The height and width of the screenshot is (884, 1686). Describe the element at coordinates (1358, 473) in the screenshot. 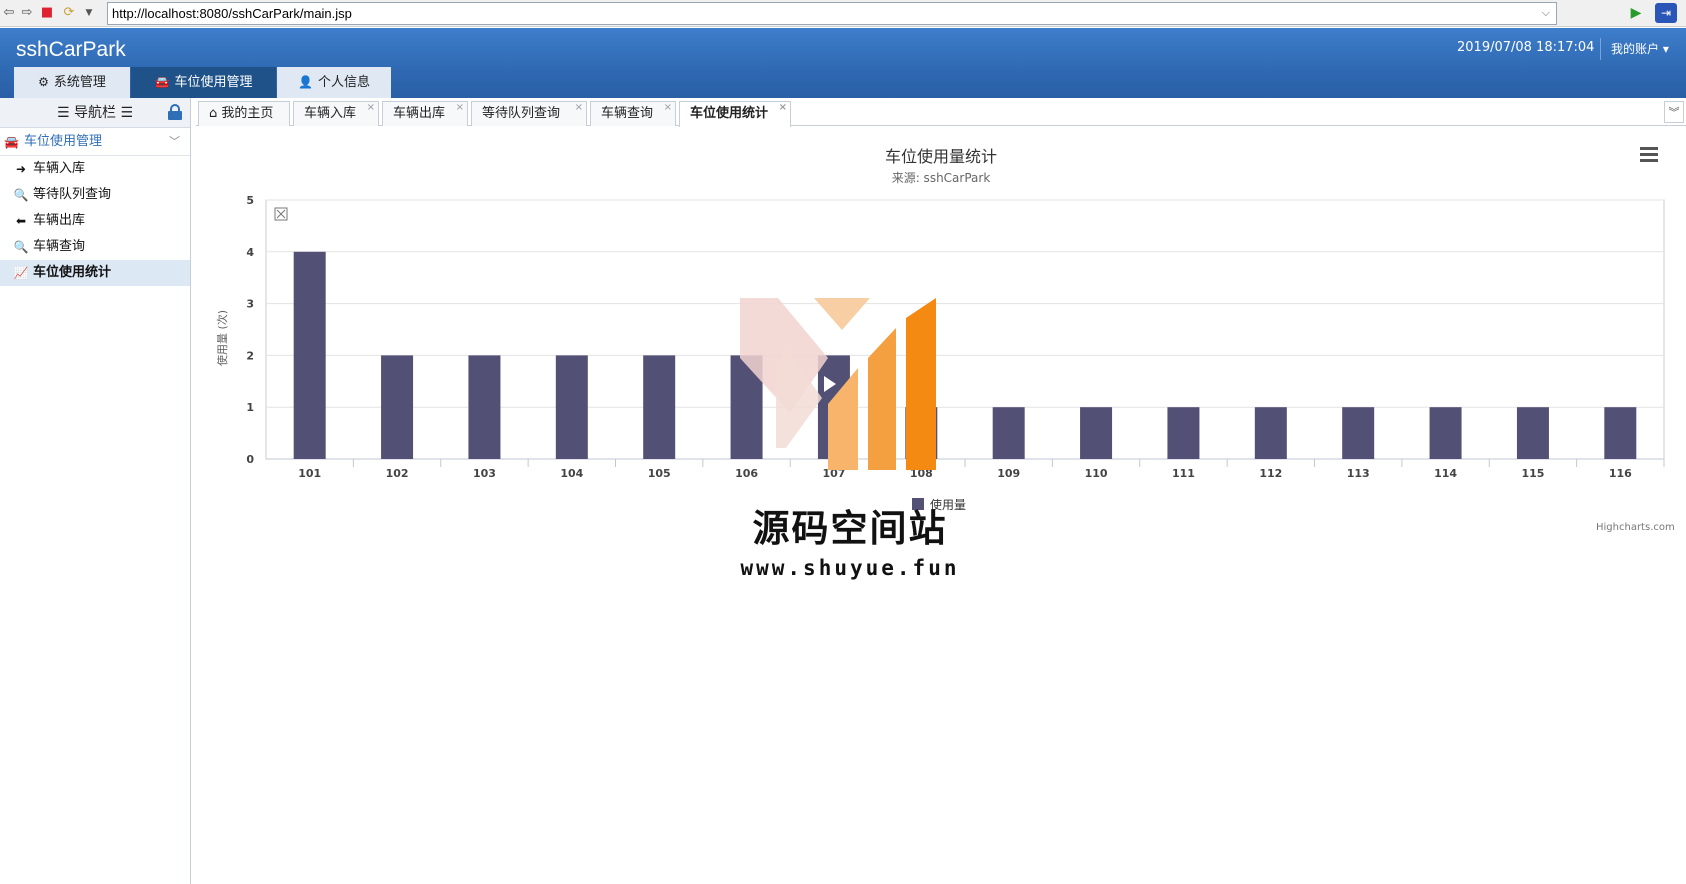

I see `x-tick-label: 113` at that location.